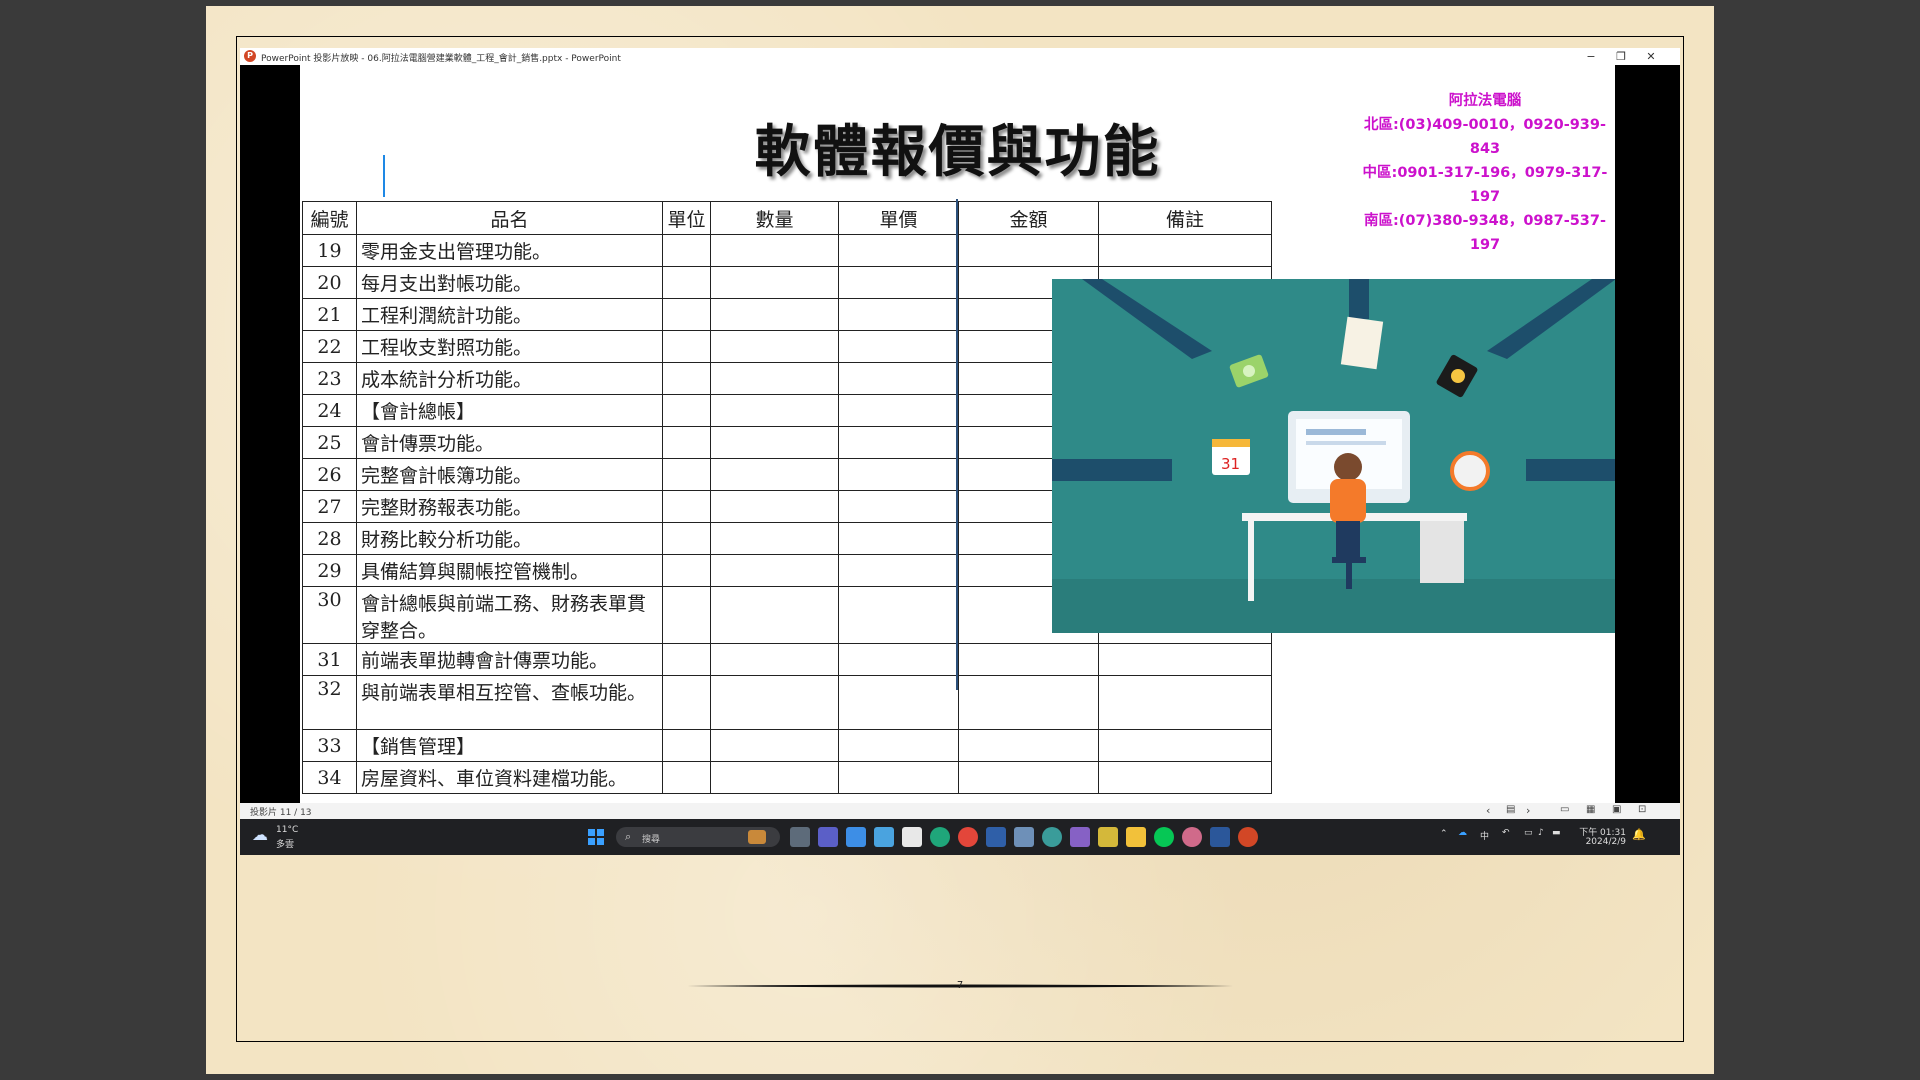  What do you see at coordinates (1639, 834) in the screenshot?
I see `notification-bell-icon: 🔔` at bounding box center [1639, 834].